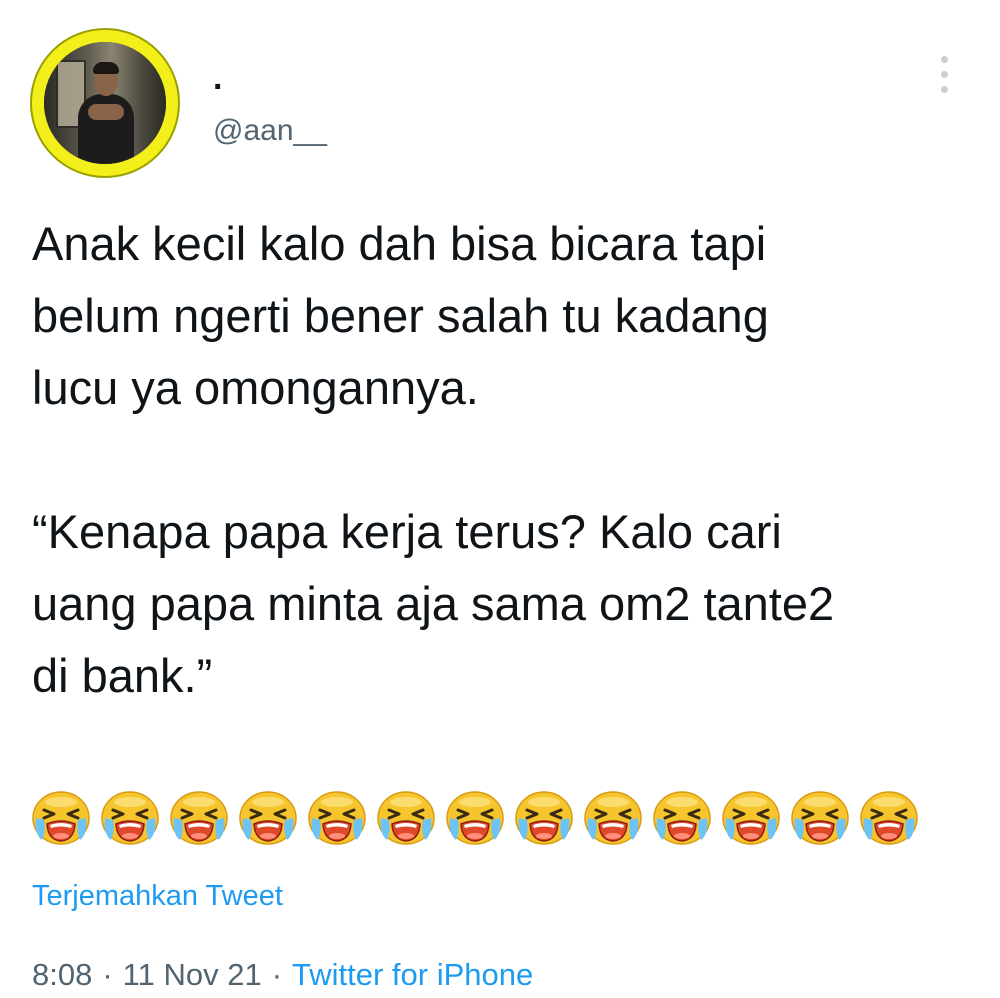 Image resolution: width=1000 pixels, height=998 pixels. Describe the element at coordinates (62, 974) in the screenshot. I see `tweet-time: 8:08` at that location.